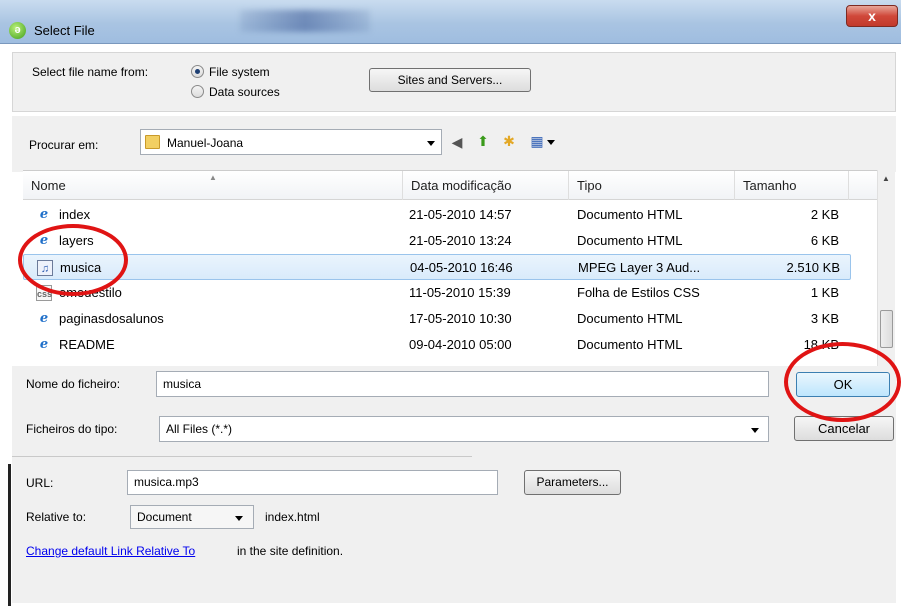  I want to click on file-name: README, so click(87, 344).